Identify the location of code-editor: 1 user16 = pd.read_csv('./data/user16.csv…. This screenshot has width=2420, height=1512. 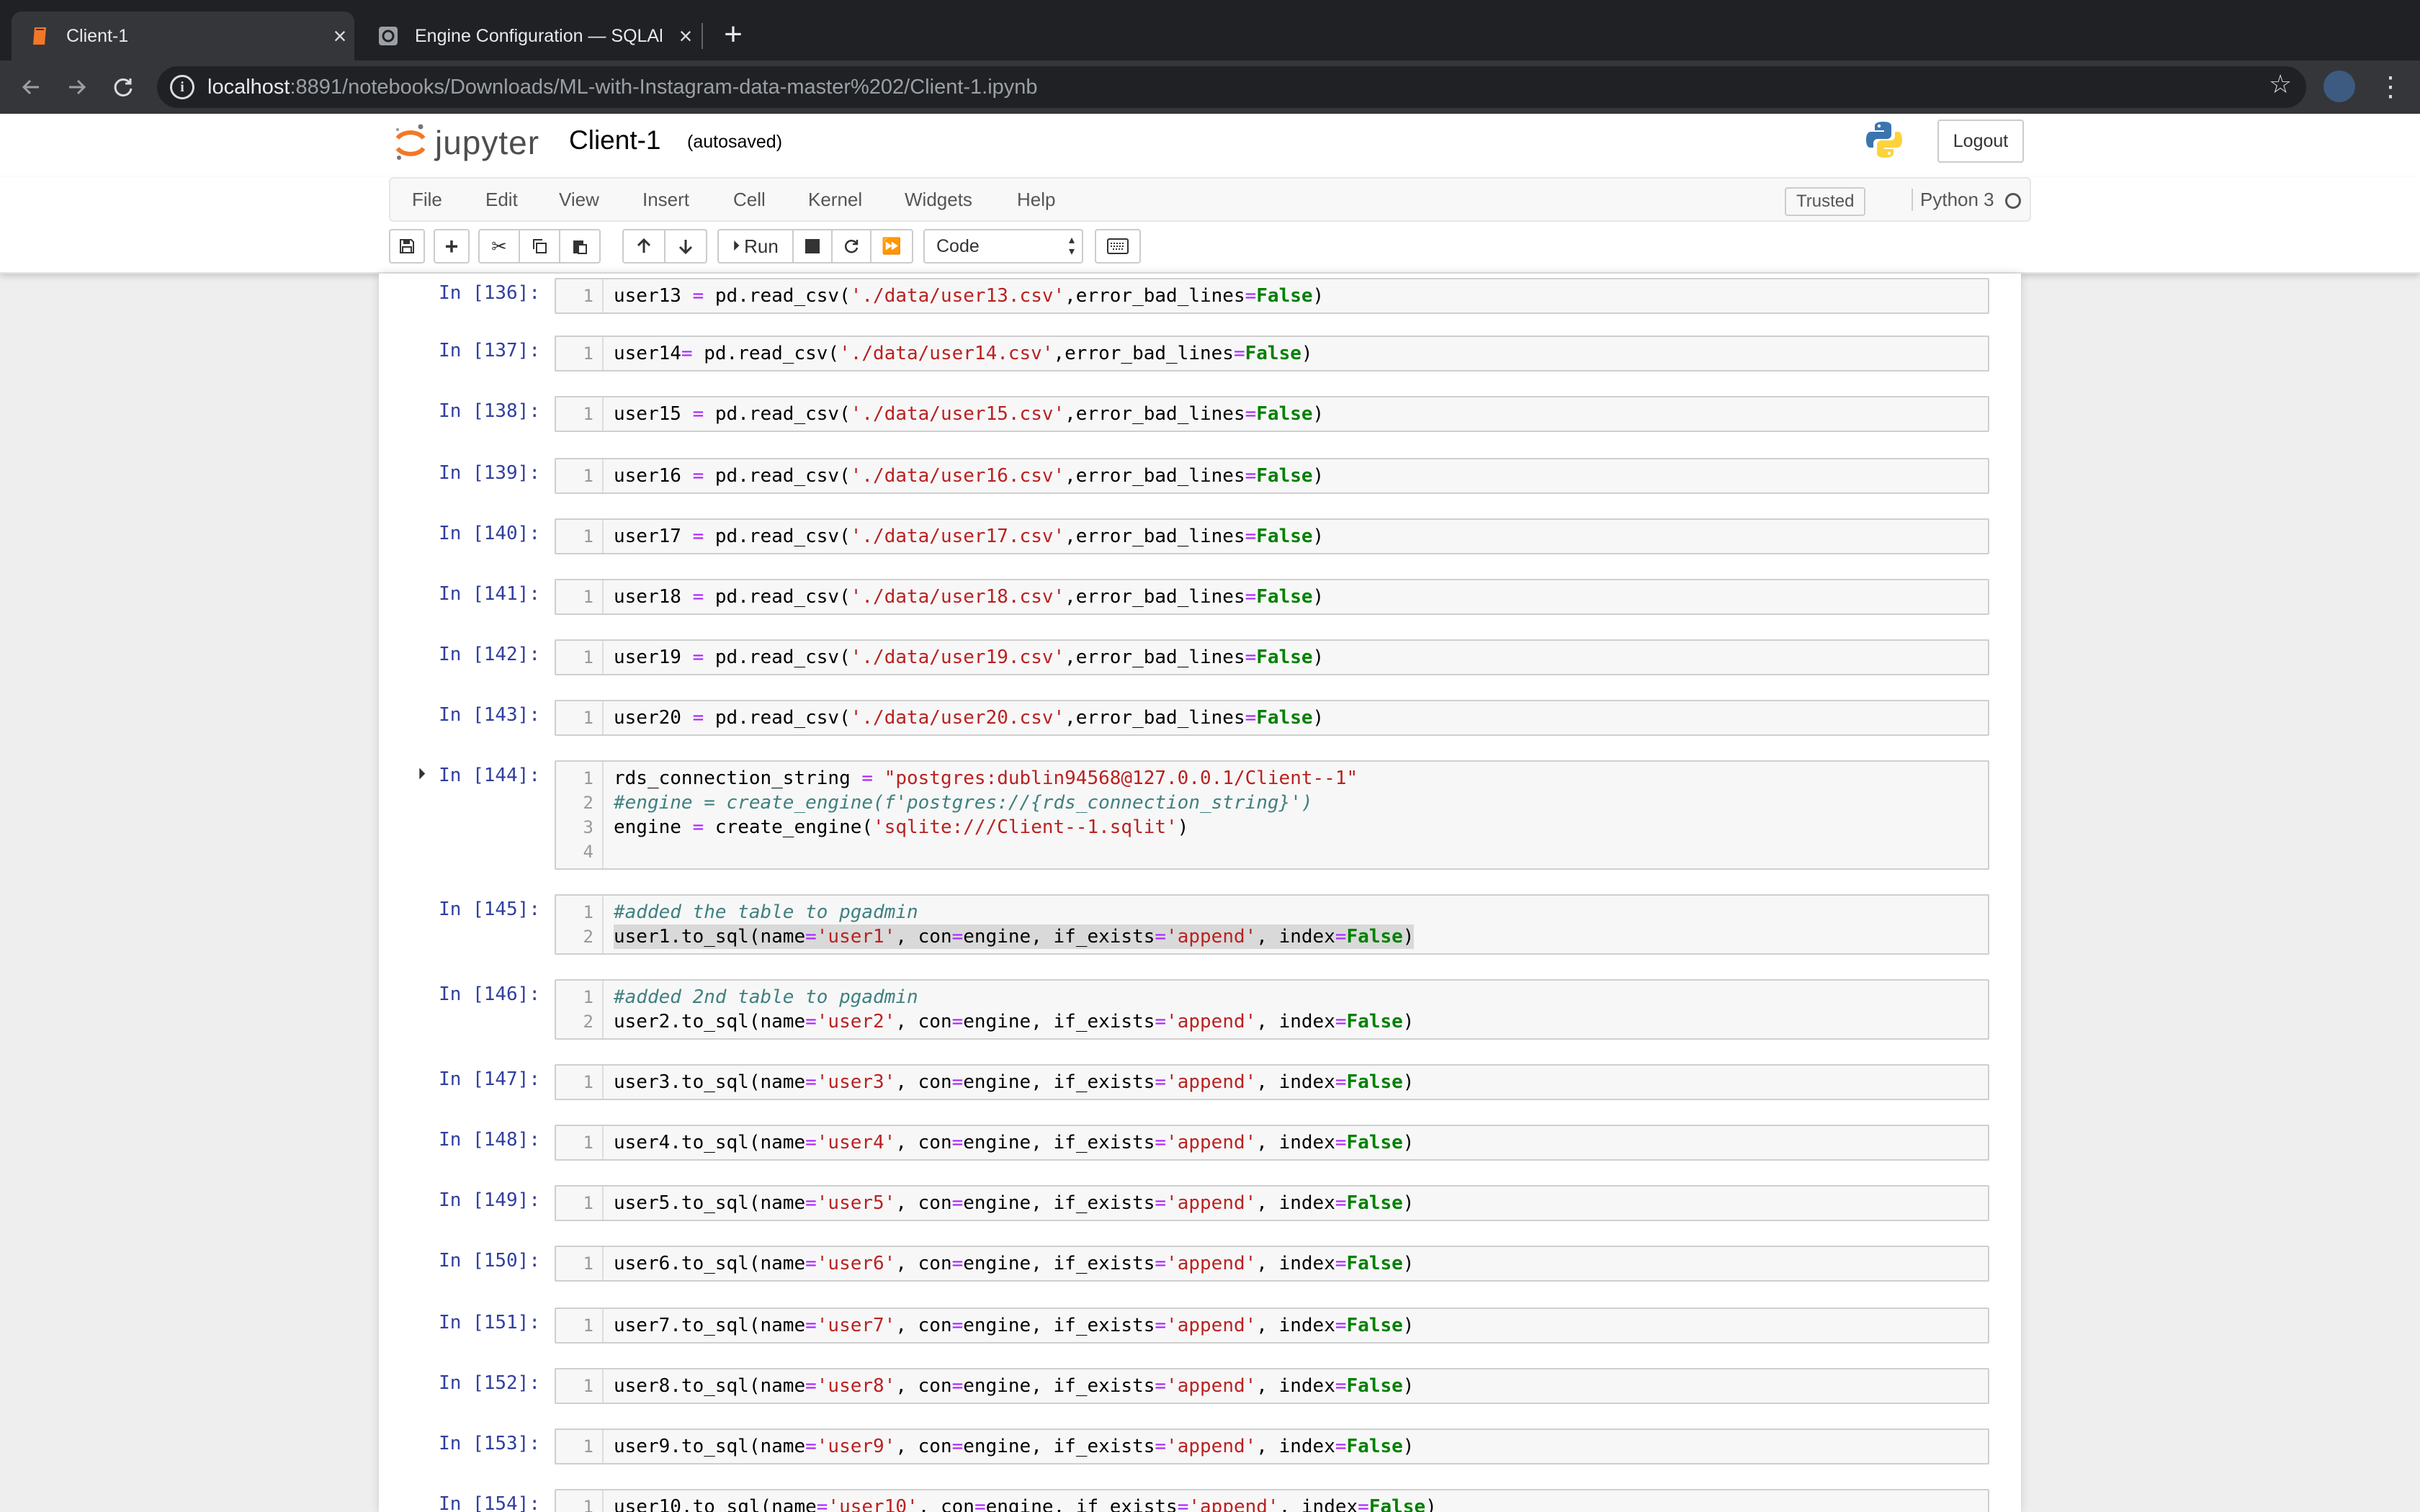
(1272, 476).